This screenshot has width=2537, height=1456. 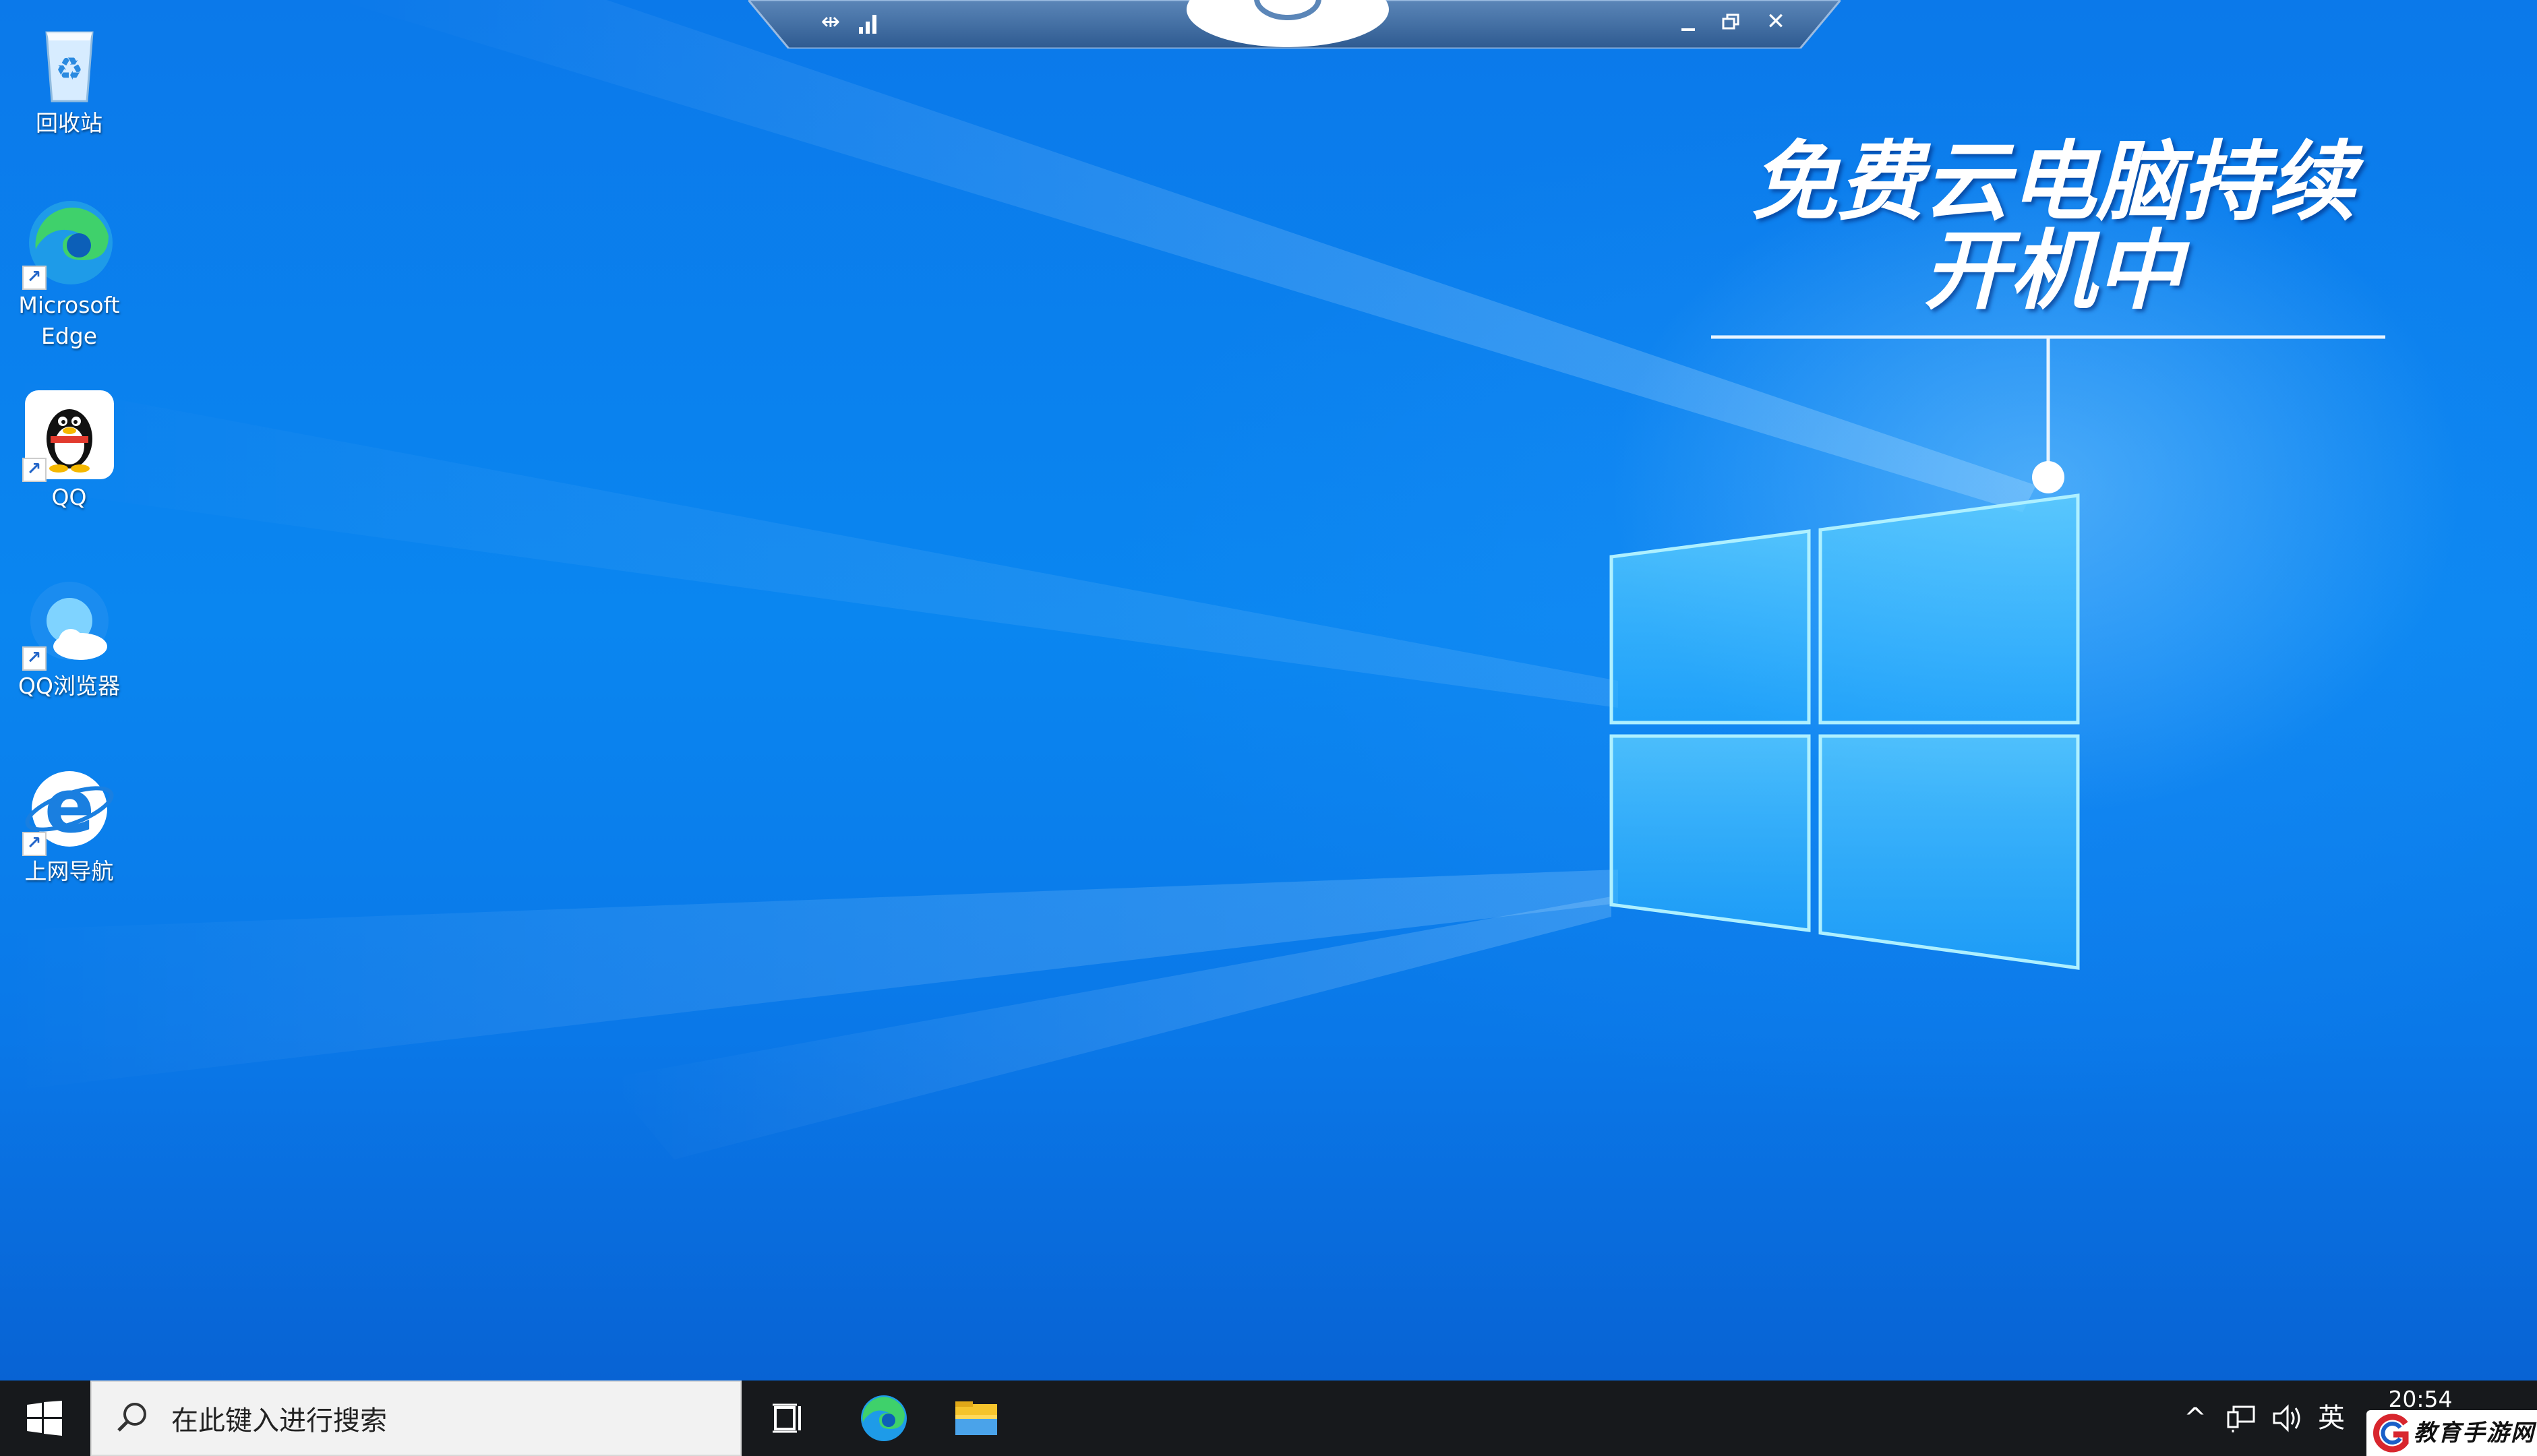 What do you see at coordinates (2241, 1418) in the screenshot?
I see `network-icon` at bounding box center [2241, 1418].